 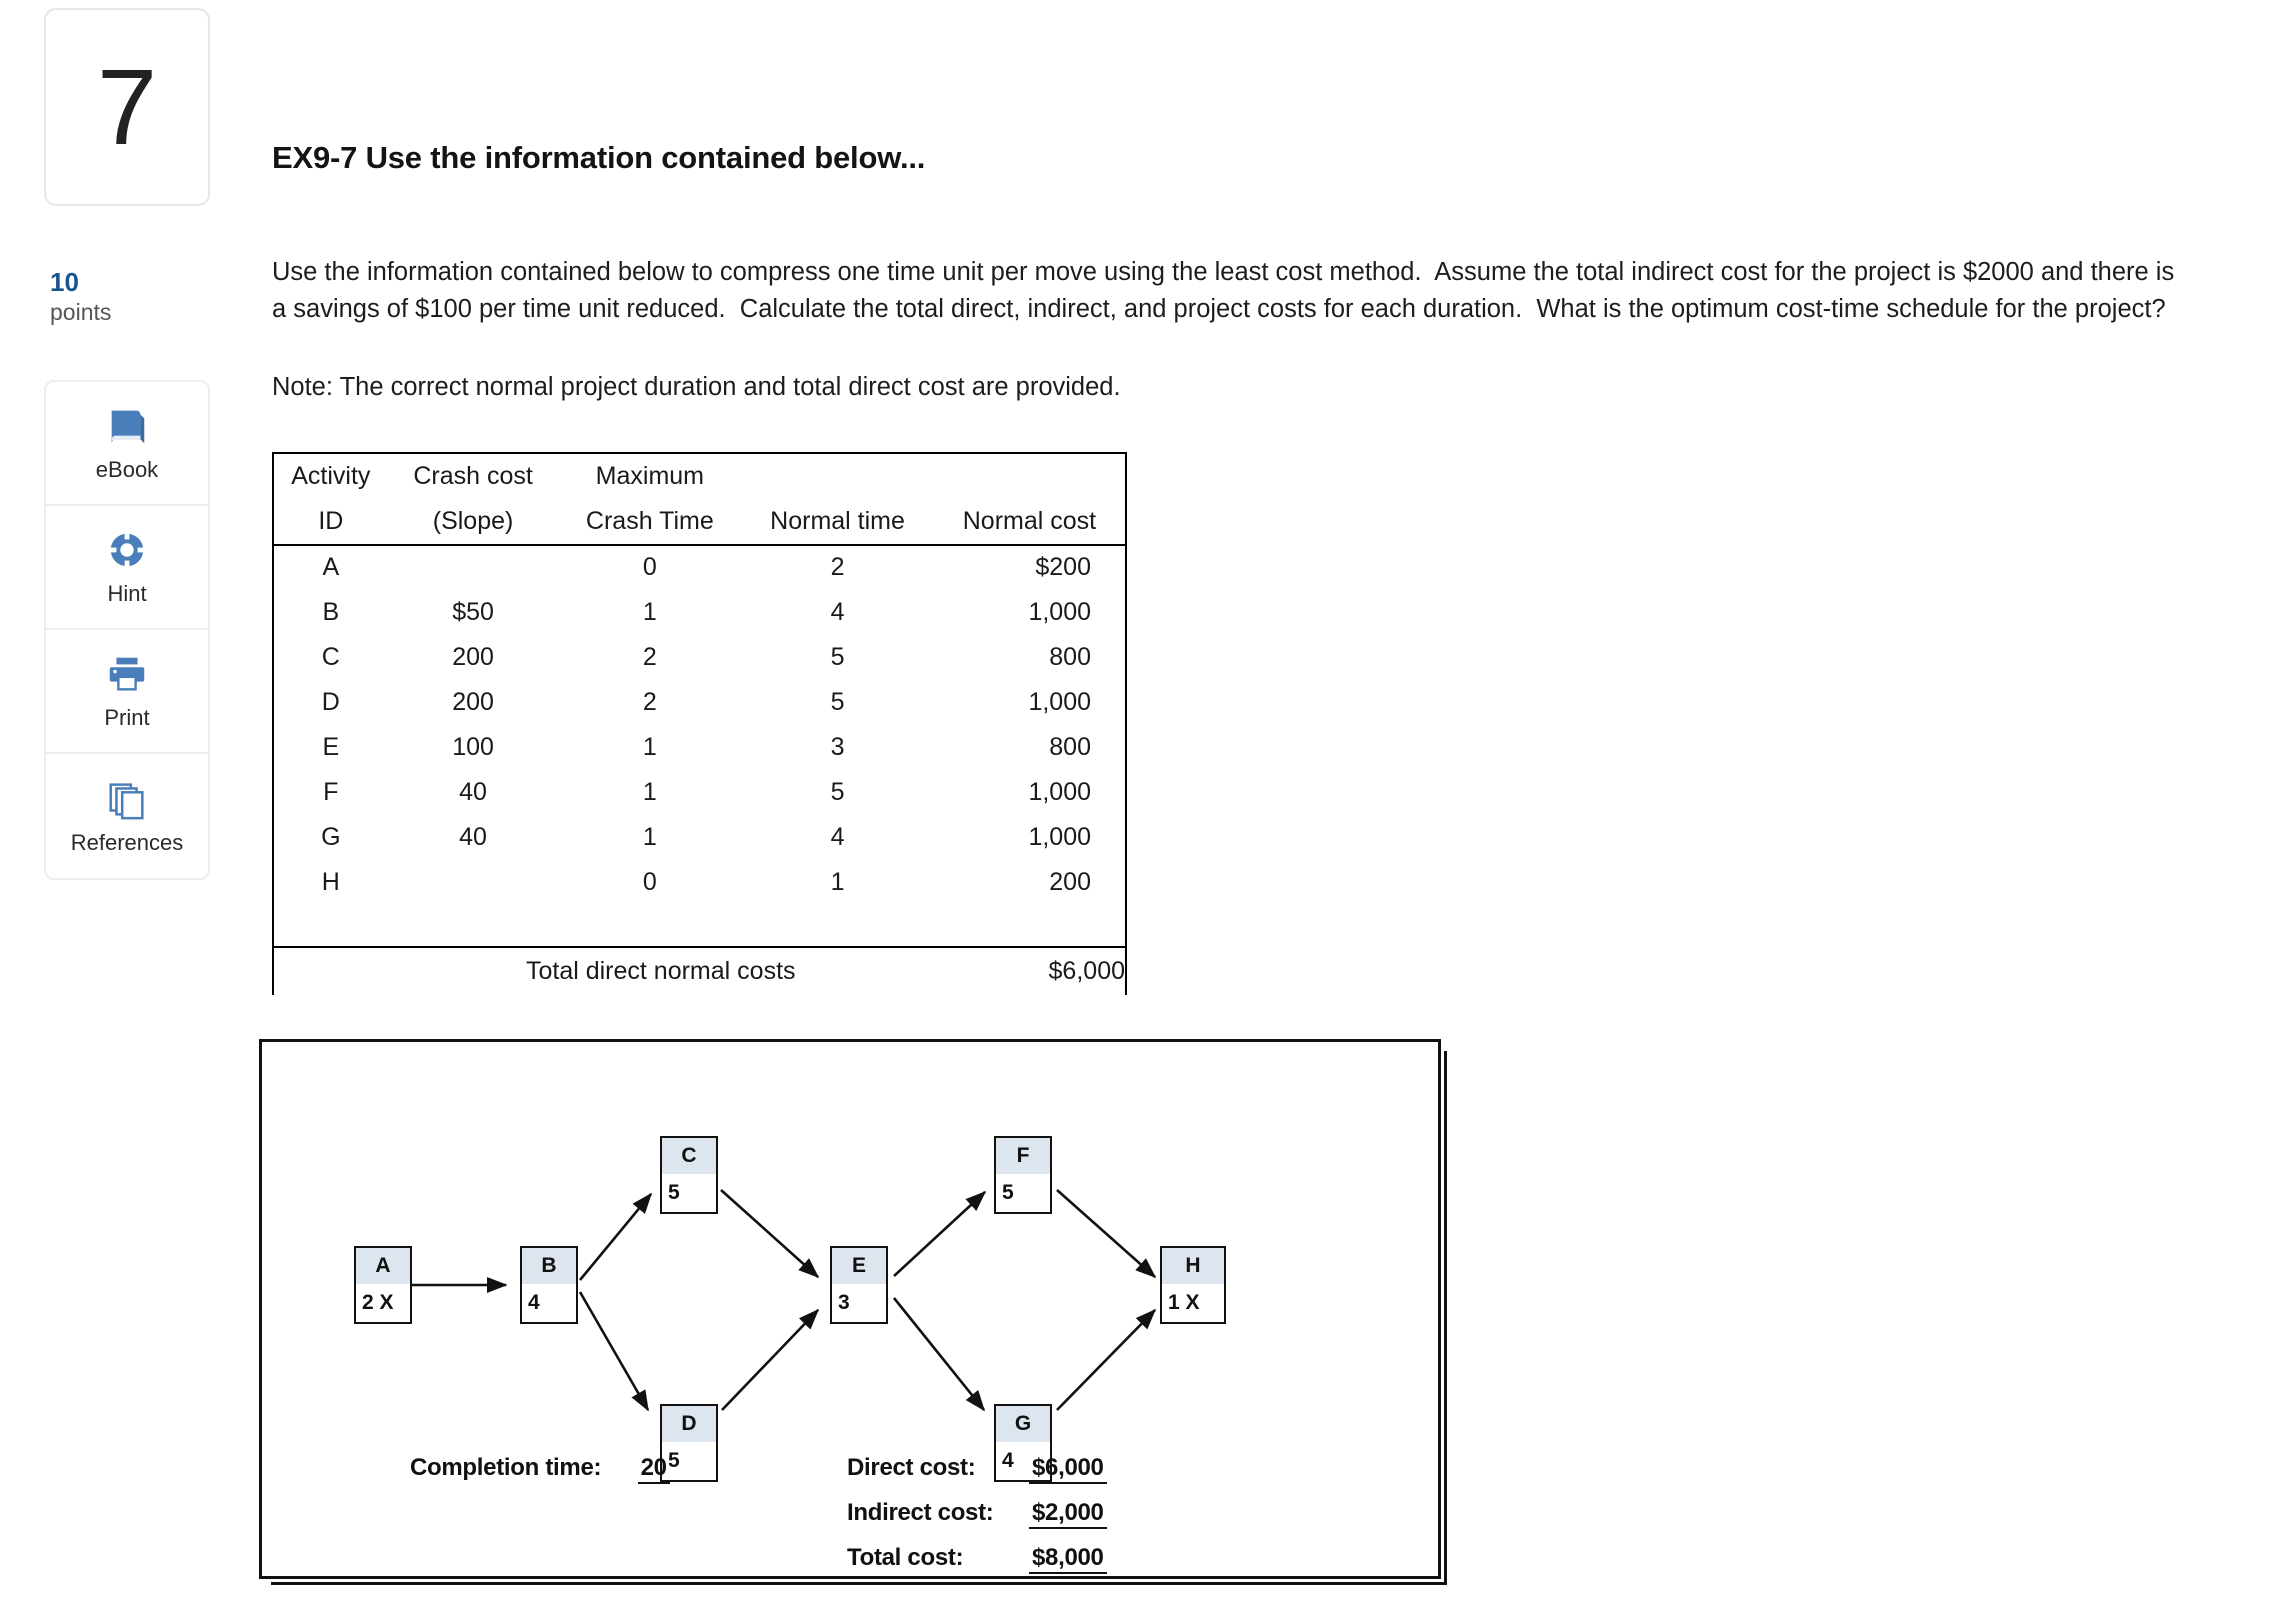 What do you see at coordinates (127, 550) in the screenshot?
I see `life-preserver-icon` at bounding box center [127, 550].